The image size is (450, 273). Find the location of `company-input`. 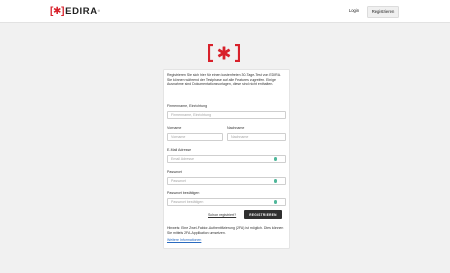

company-input is located at coordinates (226, 115).